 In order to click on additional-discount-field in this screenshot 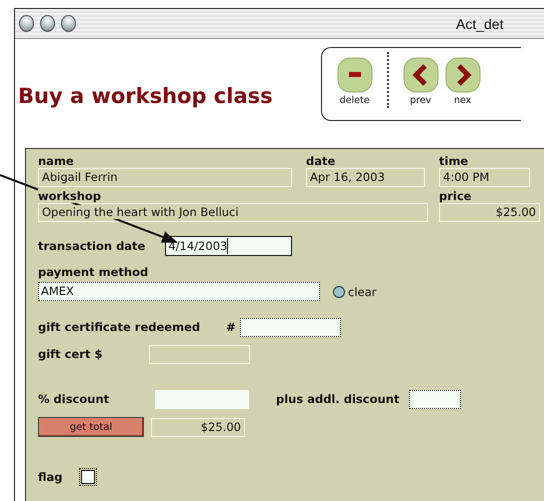, I will do `click(435, 399)`.